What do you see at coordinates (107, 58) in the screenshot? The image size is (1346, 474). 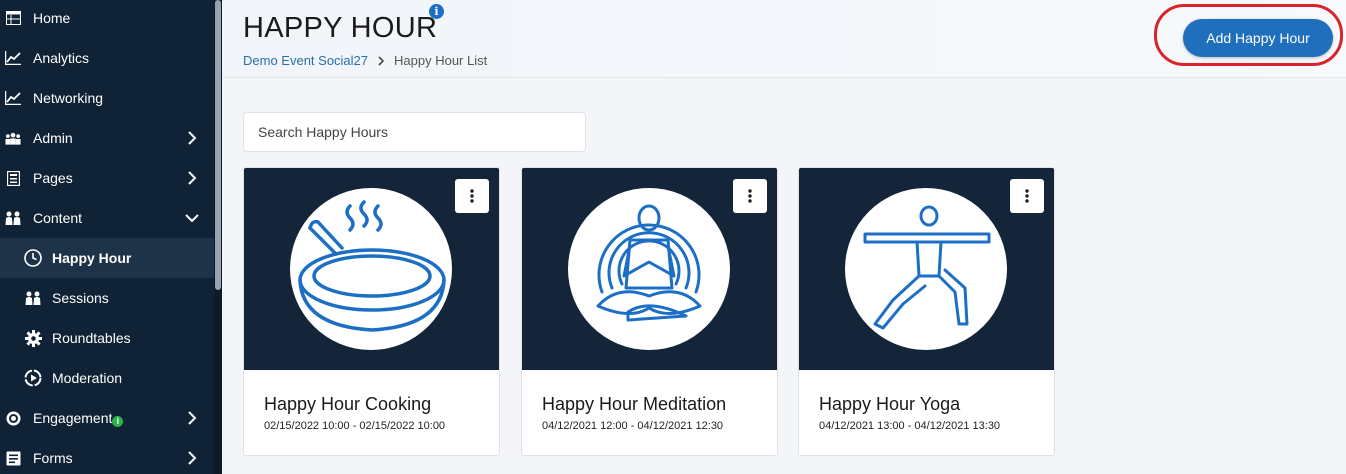 I see `sidebar-item-analytics: Analytics` at bounding box center [107, 58].